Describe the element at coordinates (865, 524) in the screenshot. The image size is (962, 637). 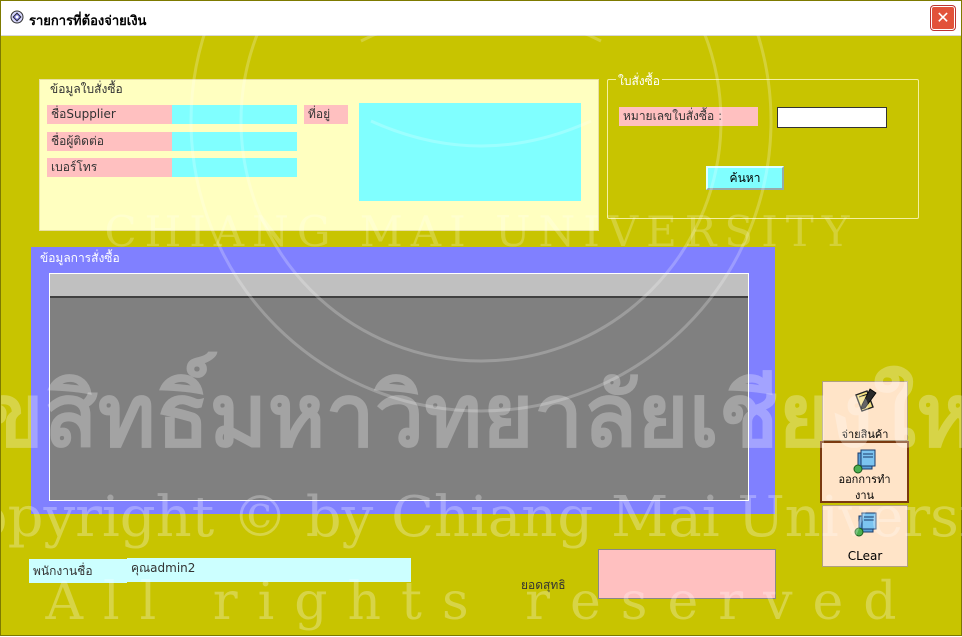
I see `clear-server-icon` at that location.